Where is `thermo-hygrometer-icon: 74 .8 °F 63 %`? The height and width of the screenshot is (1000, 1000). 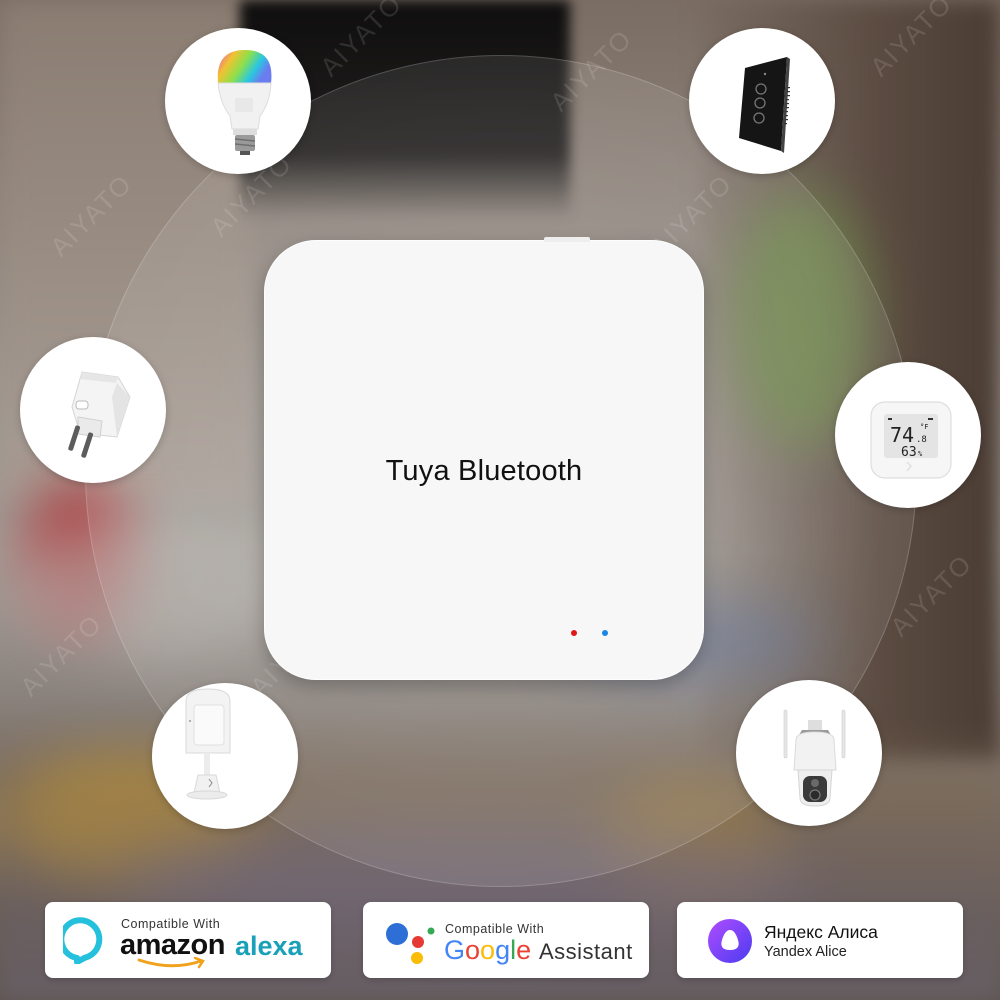
thermo-hygrometer-icon: 74 .8 °F 63 % is located at coordinates (911, 440).